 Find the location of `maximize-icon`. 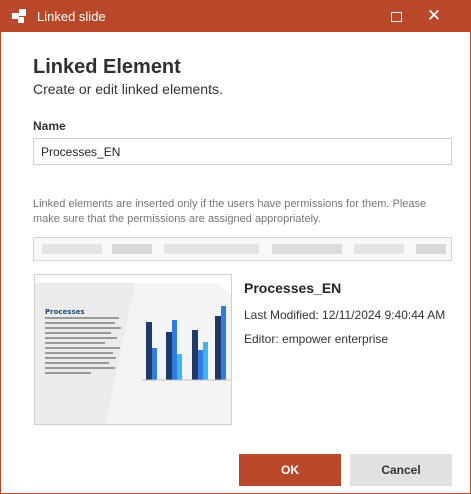

maximize-icon is located at coordinates (396, 16).